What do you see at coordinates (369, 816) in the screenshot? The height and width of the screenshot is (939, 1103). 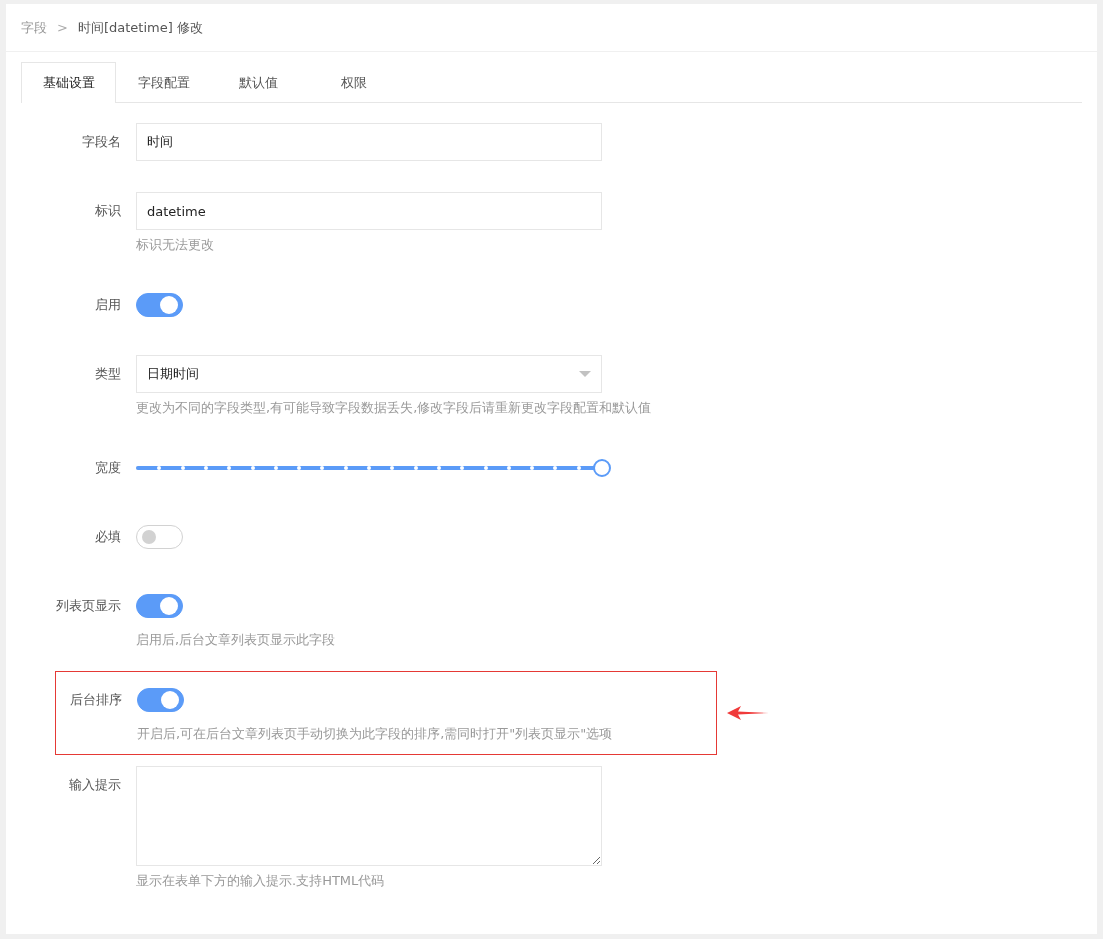 I see `textarea-field` at bounding box center [369, 816].